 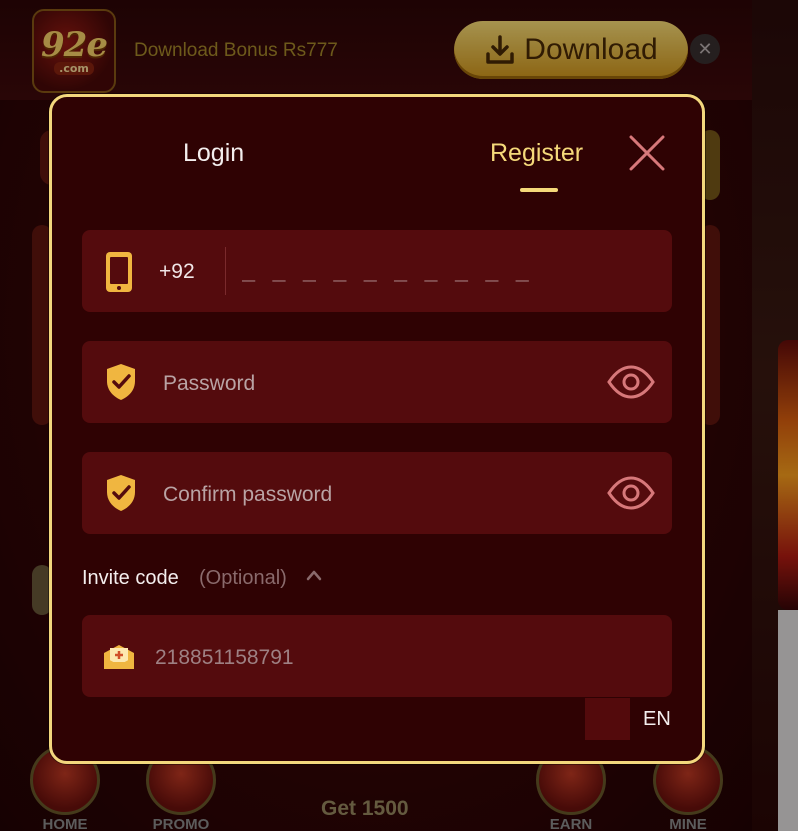 What do you see at coordinates (536, 153) in the screenshot?
I see `tab-register: Register` at bounding box center [536, 153].